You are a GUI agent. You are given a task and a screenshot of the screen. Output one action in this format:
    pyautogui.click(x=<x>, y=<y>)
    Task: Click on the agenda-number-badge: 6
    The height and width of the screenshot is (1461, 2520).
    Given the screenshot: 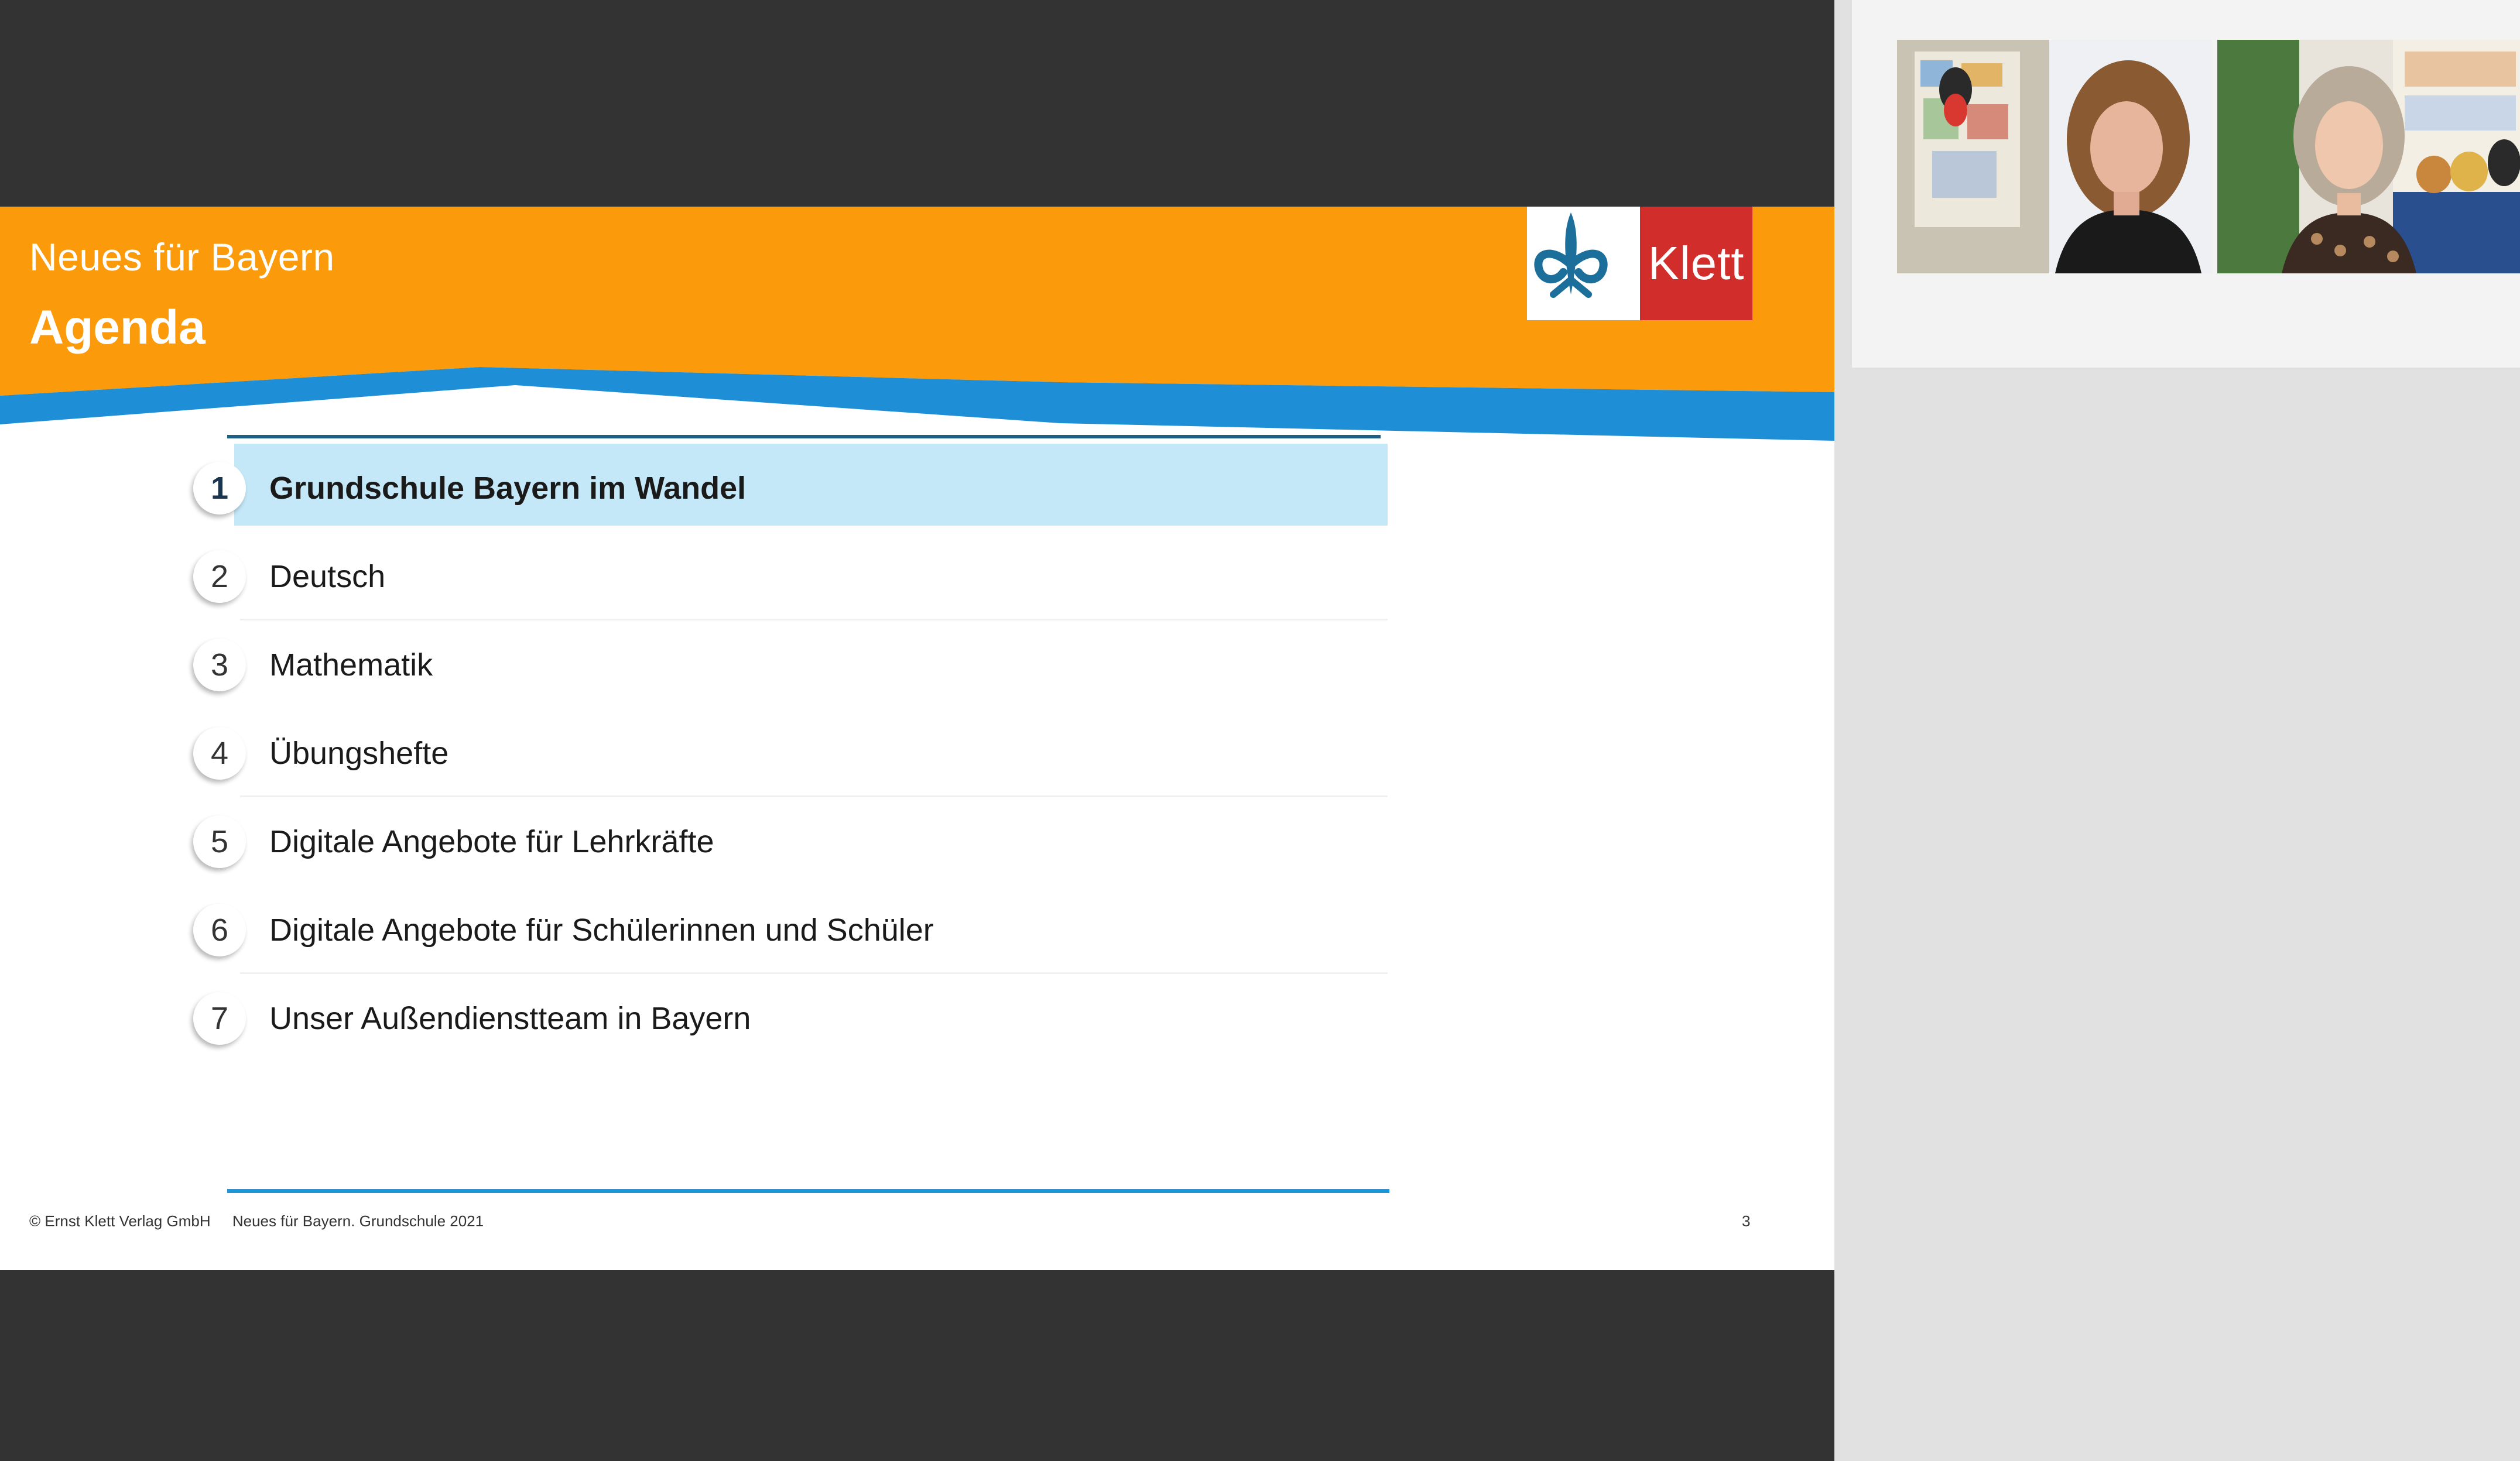 What is the action you would take?
    pyautogui.click(x=219, y=929)
    